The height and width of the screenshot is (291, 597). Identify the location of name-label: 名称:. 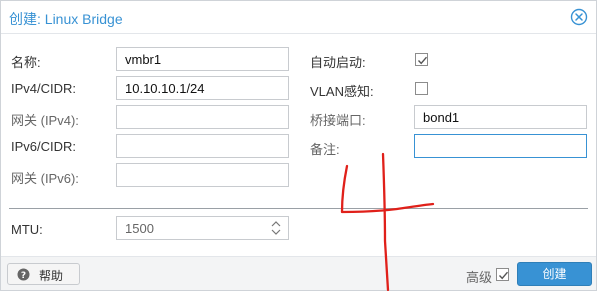
(26, 62).